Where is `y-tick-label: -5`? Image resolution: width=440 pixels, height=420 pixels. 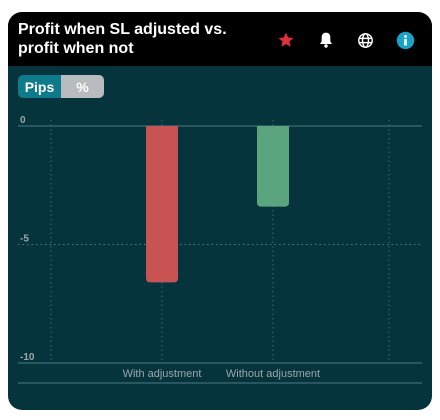
y-tick-label: -5 is located at coordinates (24, 239).